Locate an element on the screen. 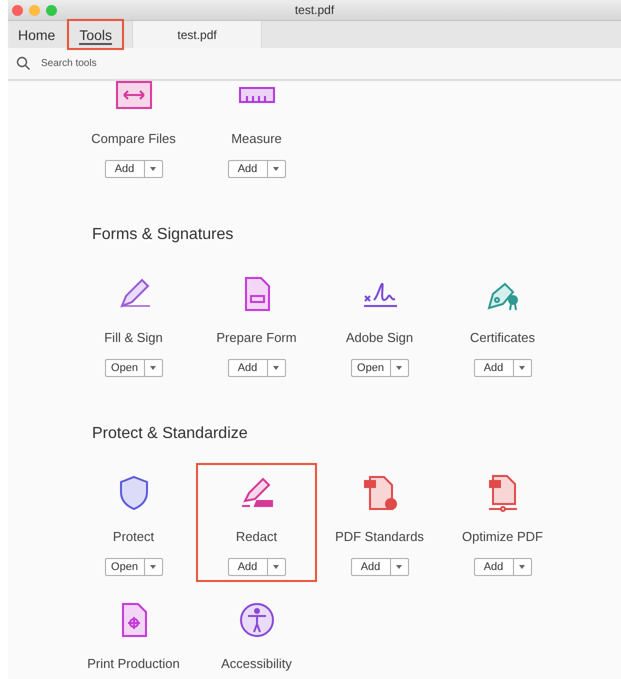 The height and width of the screenshot is (679, 621). tool-name: Redact is located at coordinates (257, 536).